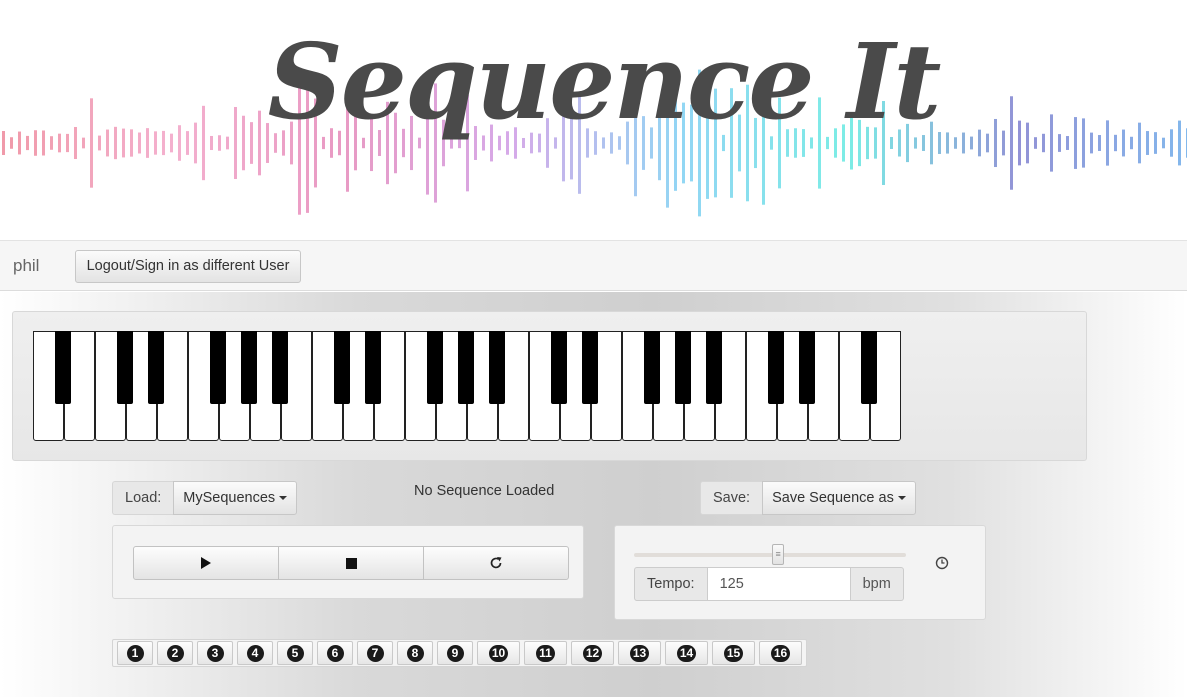 This screenshot has width=1187, height=697. I want to click on user-bar: phil Logout/Sign in as different User, so click(593, 265).